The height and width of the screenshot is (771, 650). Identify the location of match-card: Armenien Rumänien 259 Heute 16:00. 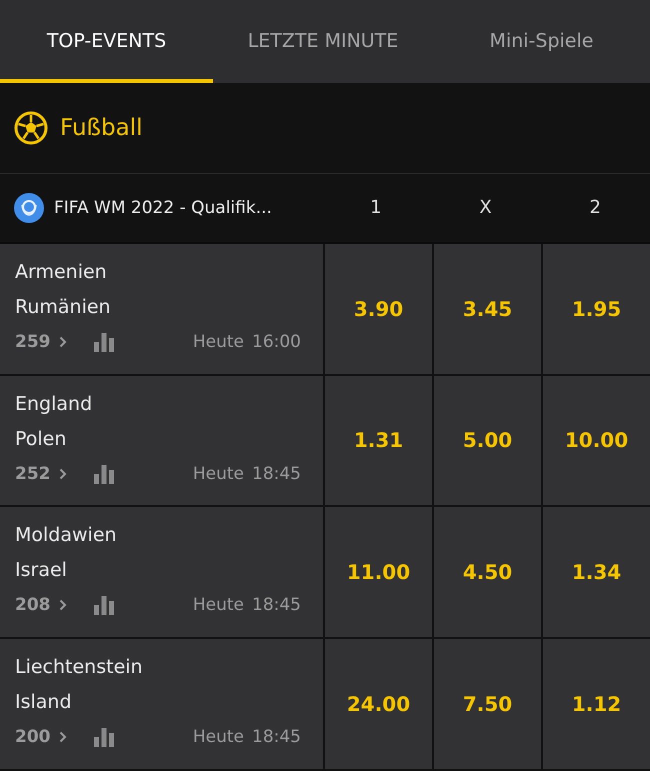
(162, 309).